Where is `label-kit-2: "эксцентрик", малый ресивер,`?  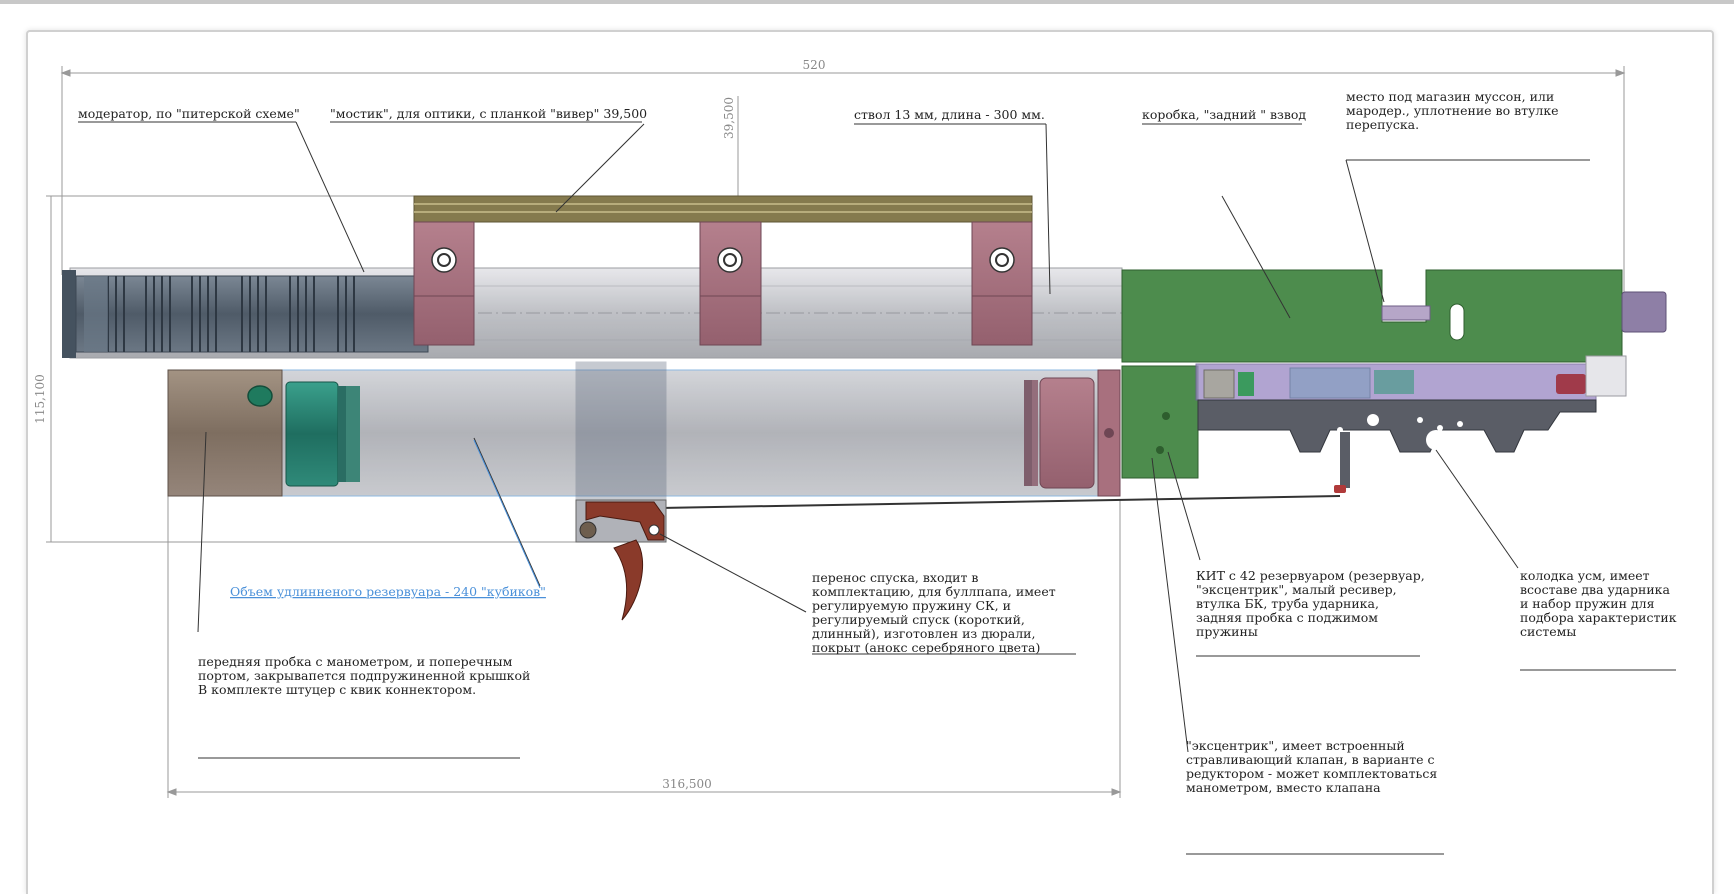 label-kit-2: "эксцентрик", малый ресивер, is located at coordinates (1296, 589).